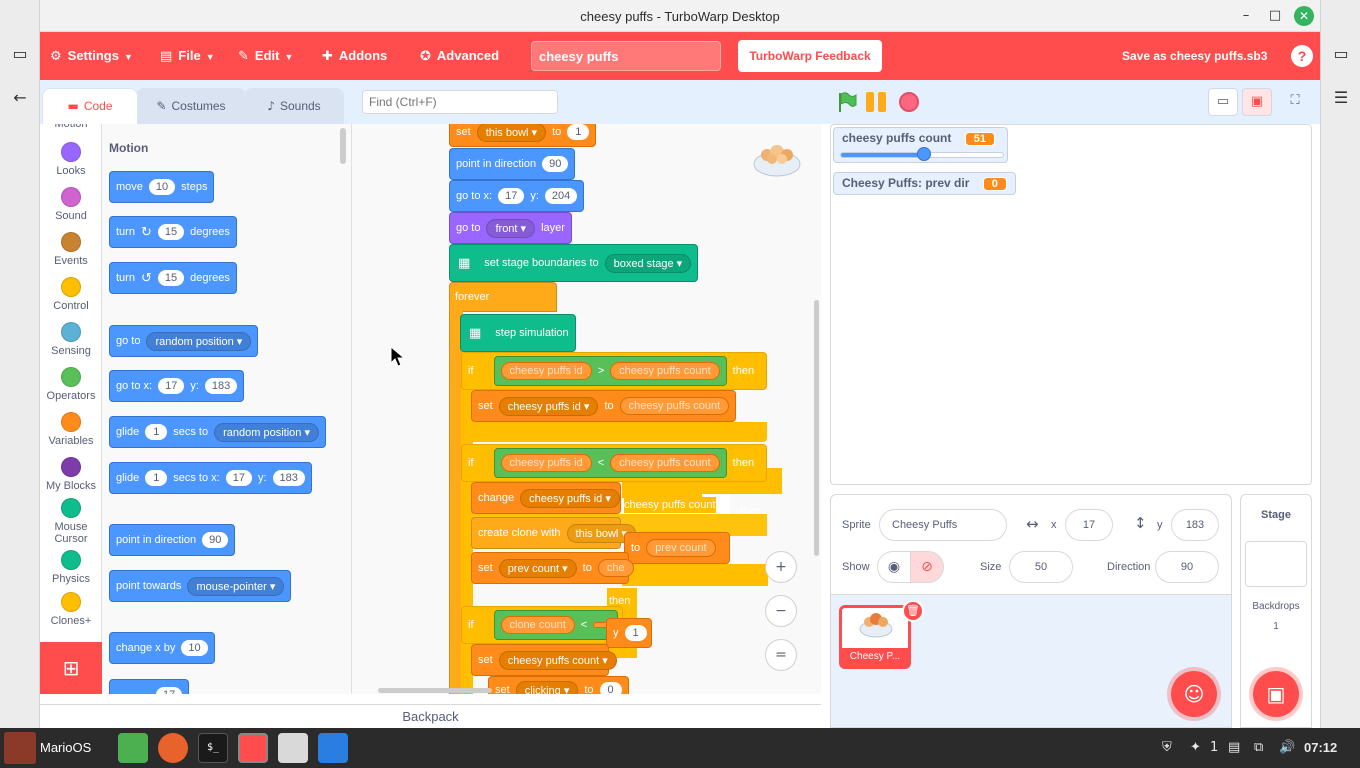 This screenshot has width=1360, height=768. Describe the element at coordinates (574, 263) in the screenshot. I see `set-stage-boundaries-block: ▦ set stage boundaries to boxed stage ▾` at that location.